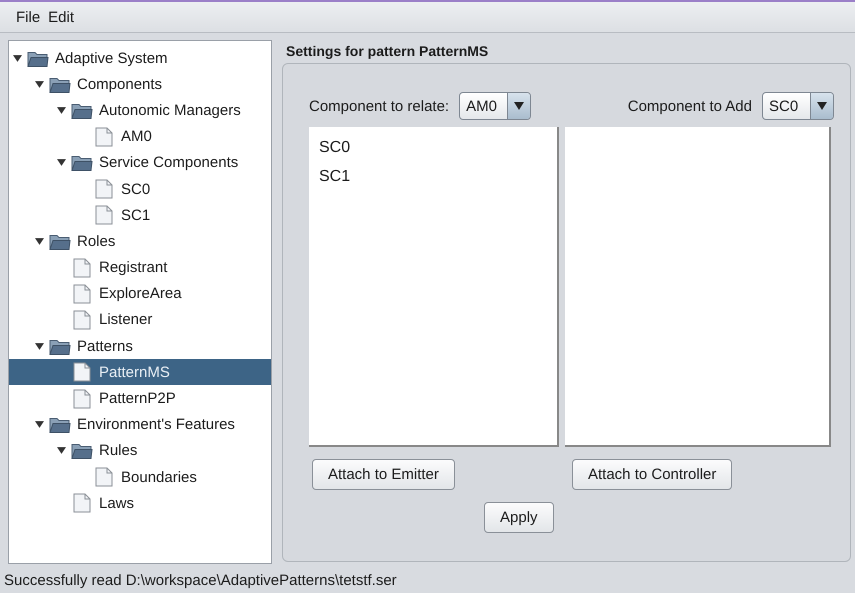  What do you see at coordinates (140, 241) in the screenshot?
I see `tree-item: Roles` at bounding box center [140, 241].